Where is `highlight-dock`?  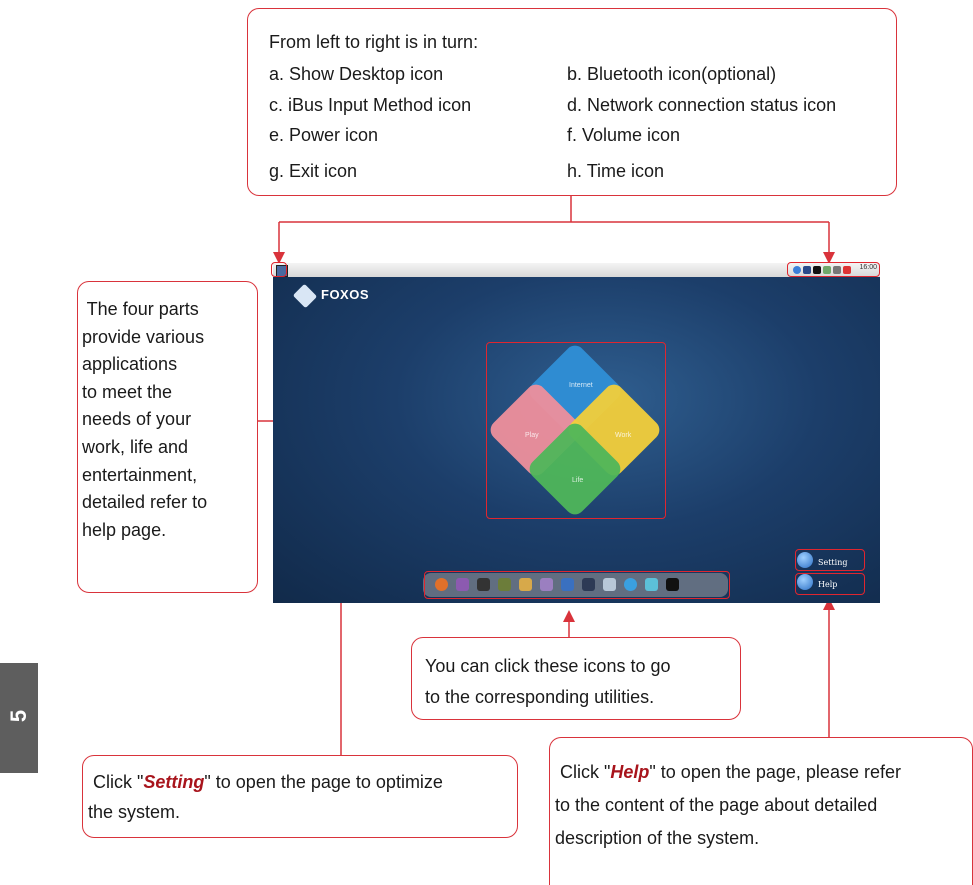 highlight-dock is located at coordinates (577, 585).